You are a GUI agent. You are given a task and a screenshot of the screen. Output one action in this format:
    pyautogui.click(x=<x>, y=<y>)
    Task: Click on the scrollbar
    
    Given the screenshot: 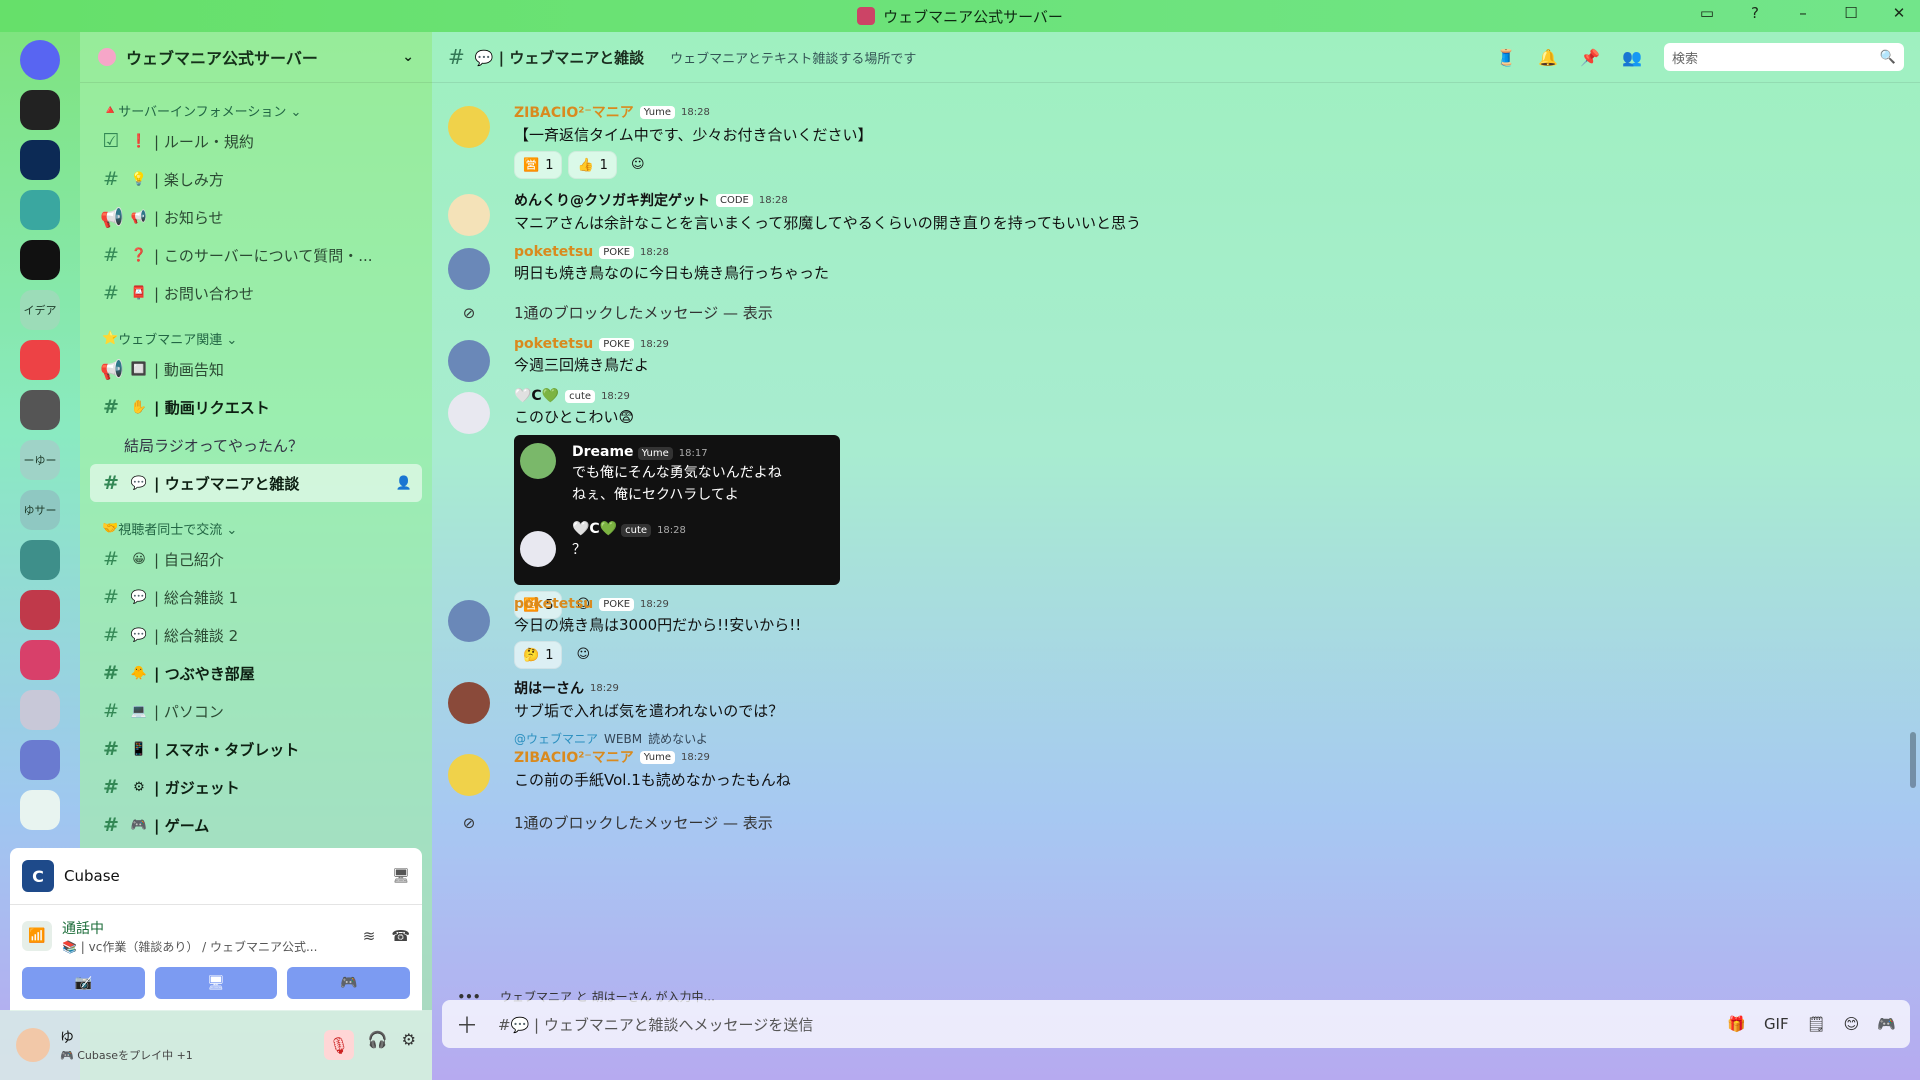 What is the action you would take?
    pyautogui.click(x=1913, y=760)
    